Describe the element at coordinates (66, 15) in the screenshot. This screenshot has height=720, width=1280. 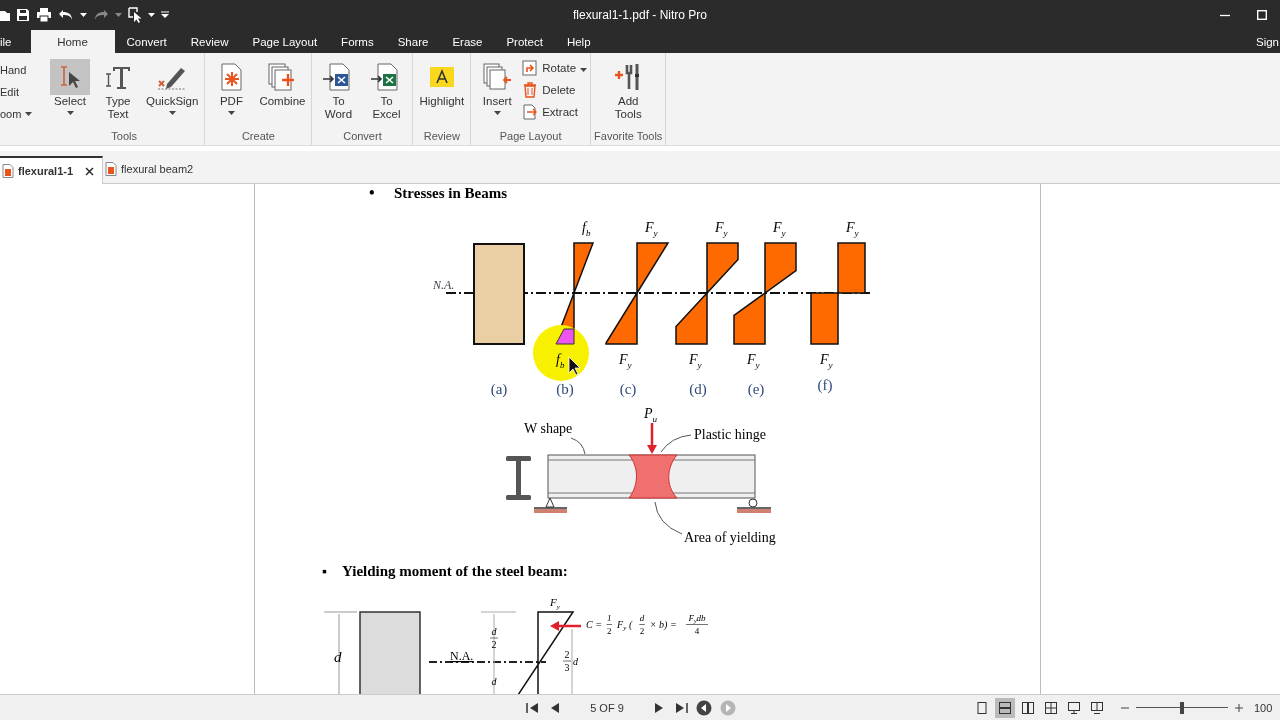
I see `undo-icon` at that location.